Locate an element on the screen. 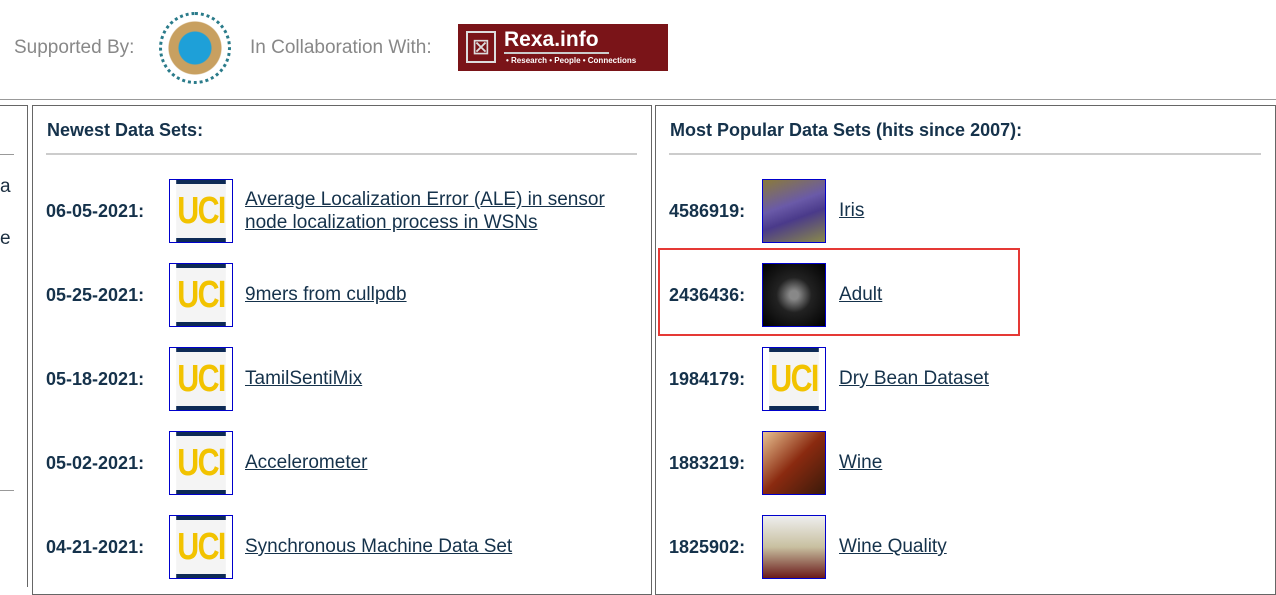 This screenshot has width=1276, height=595. date-label: 06-05-2021: is located at coordinates (95, 210).